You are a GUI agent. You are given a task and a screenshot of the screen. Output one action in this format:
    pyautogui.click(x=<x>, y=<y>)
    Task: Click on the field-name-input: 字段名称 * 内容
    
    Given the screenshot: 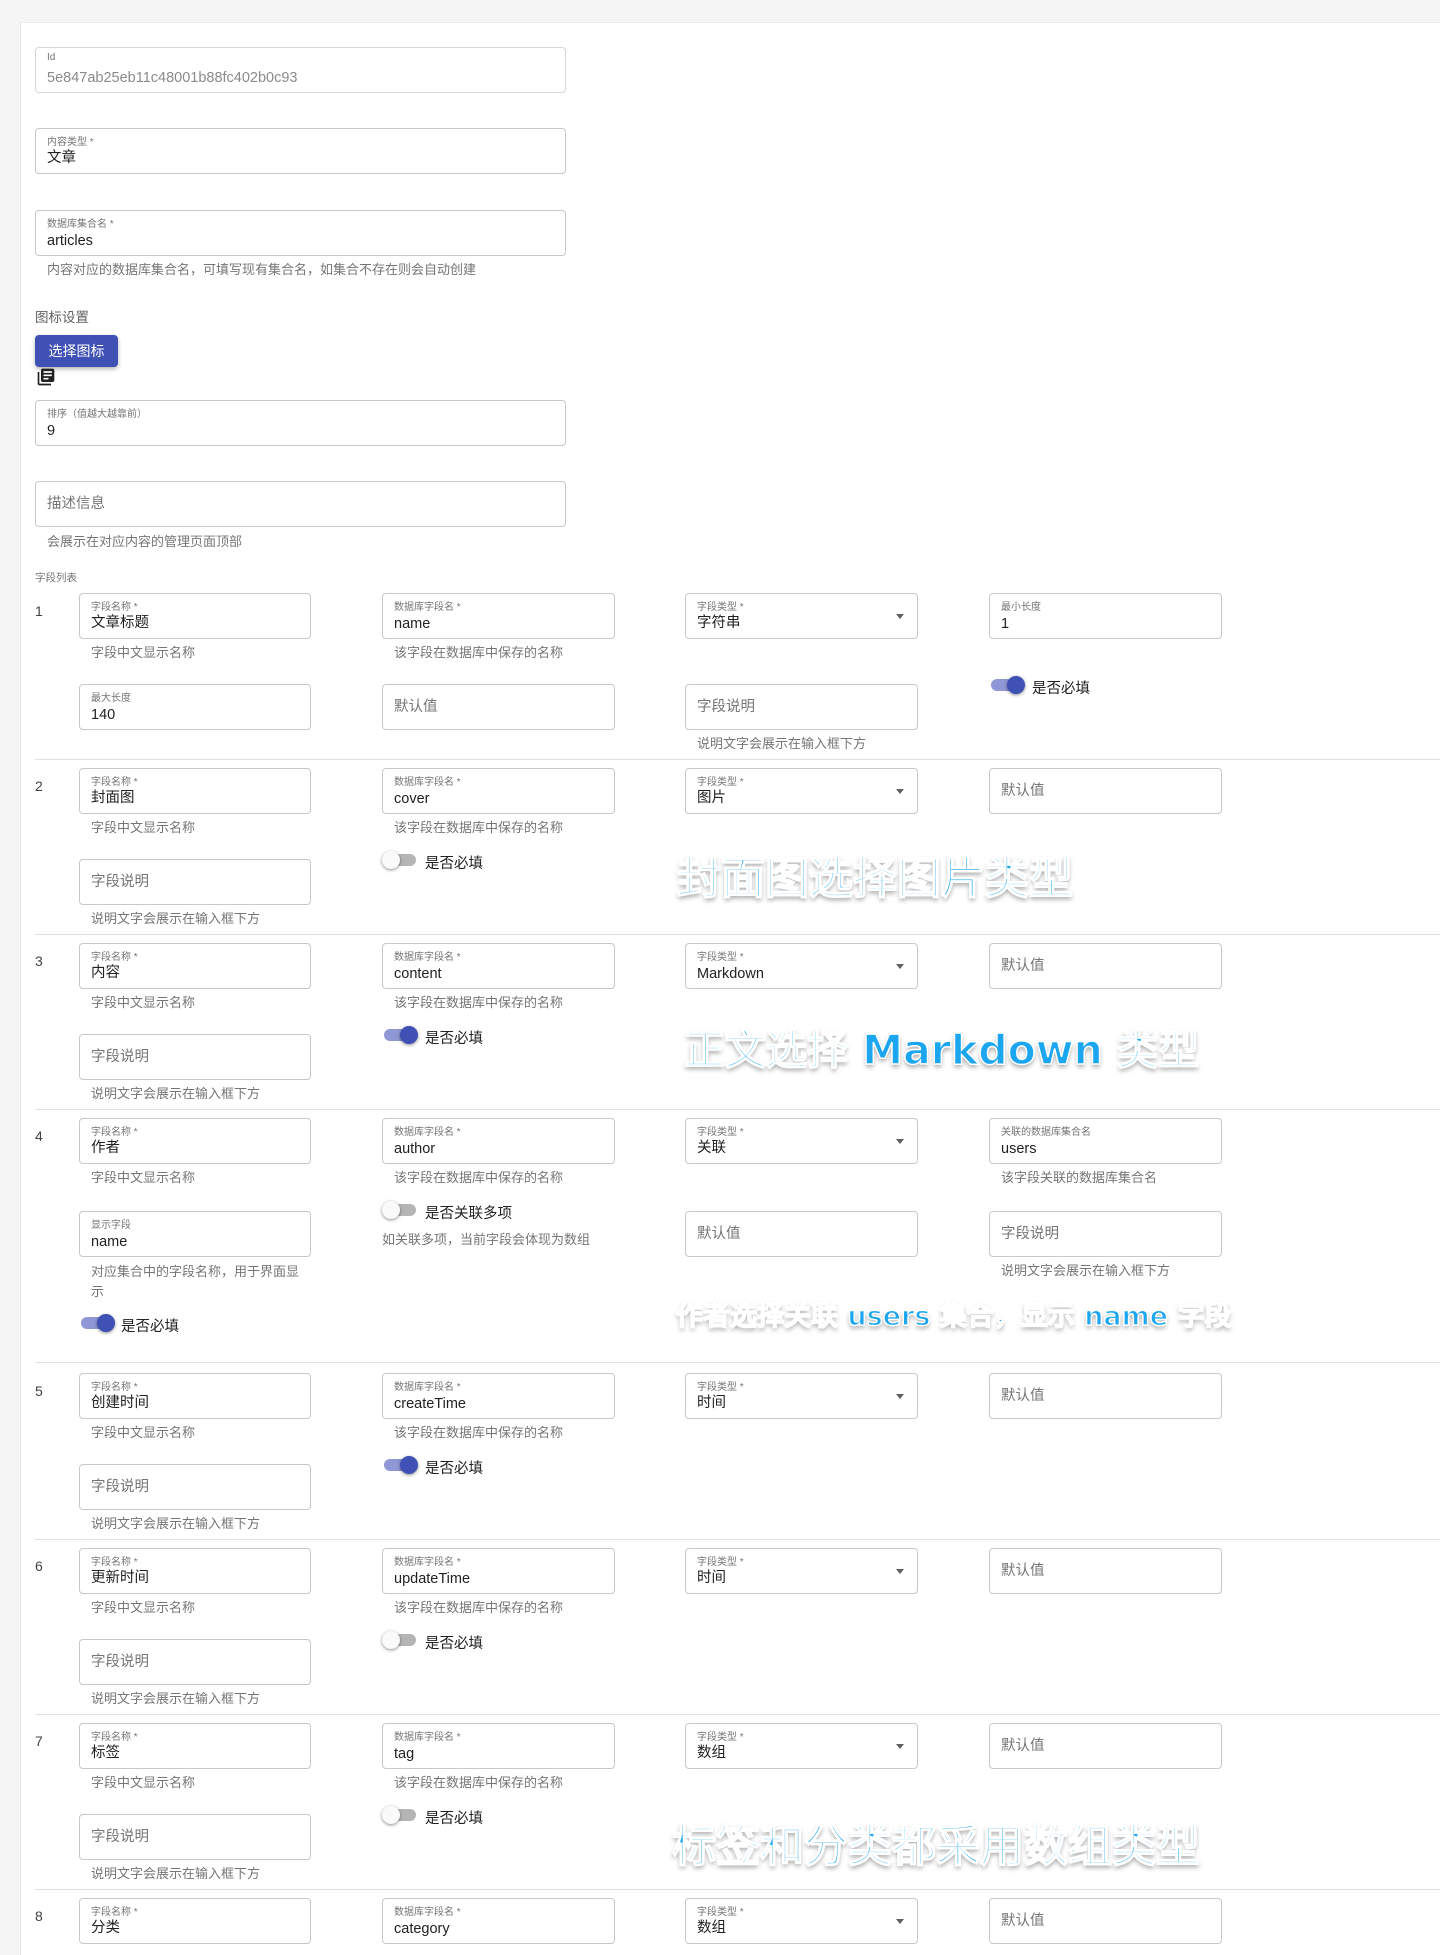 What is the action you would take?
    pyautogui.click(x=195, y=966)
    